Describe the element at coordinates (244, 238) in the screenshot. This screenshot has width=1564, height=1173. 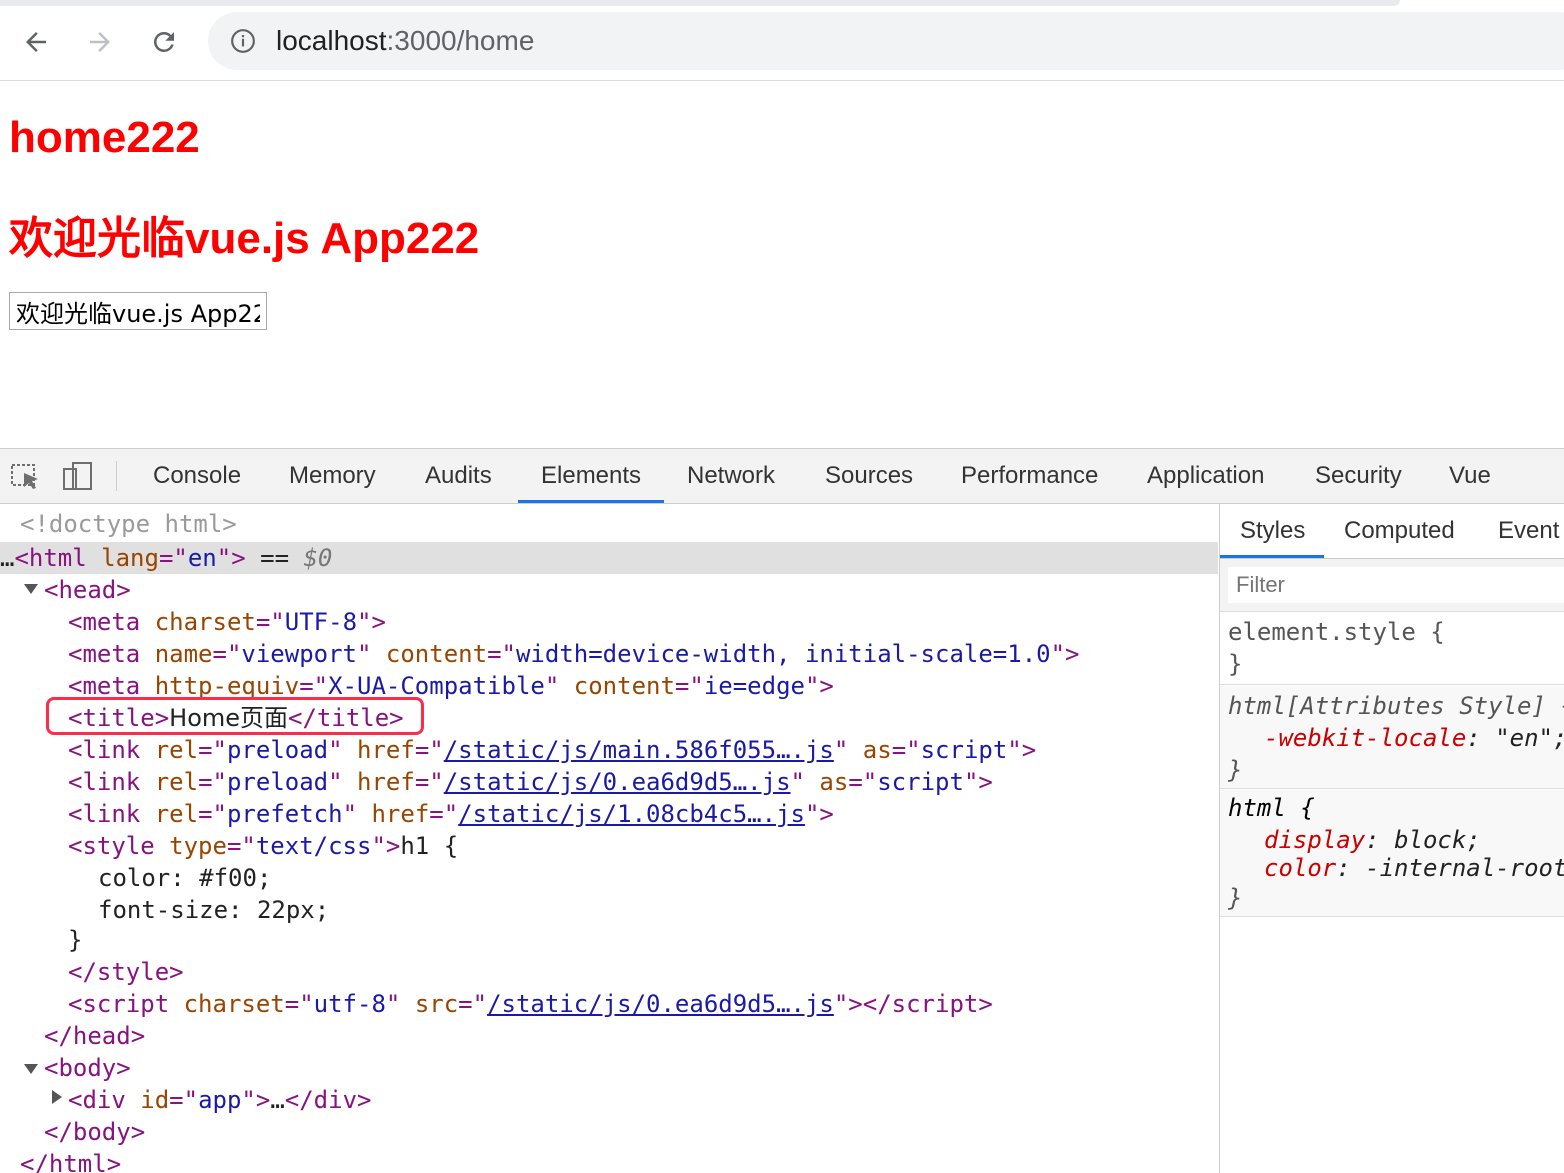
I see `welcome-heading: 欢迎光临vue.js App222` at that location.